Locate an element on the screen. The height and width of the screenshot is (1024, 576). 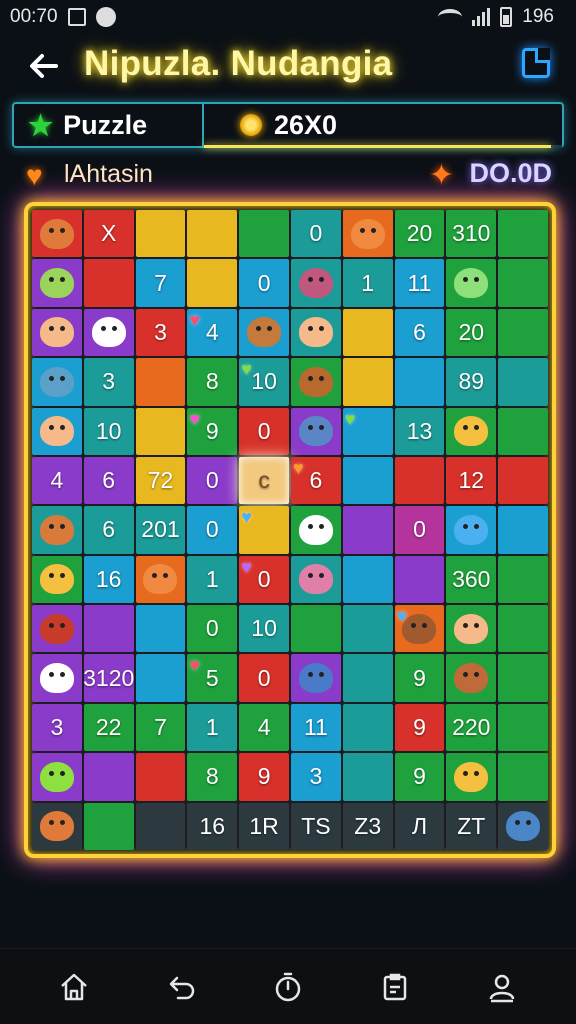
nav-home-button is located at coordinates (74, 987).